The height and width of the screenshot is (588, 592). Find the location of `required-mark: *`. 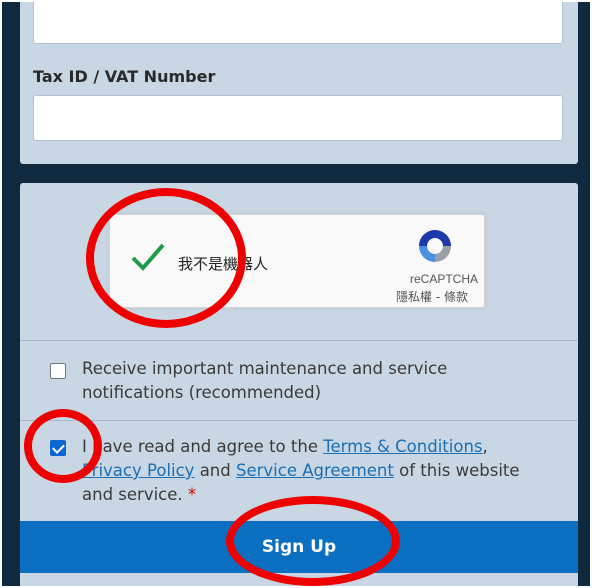

required-mark: * is located at coordinates (192, 494).